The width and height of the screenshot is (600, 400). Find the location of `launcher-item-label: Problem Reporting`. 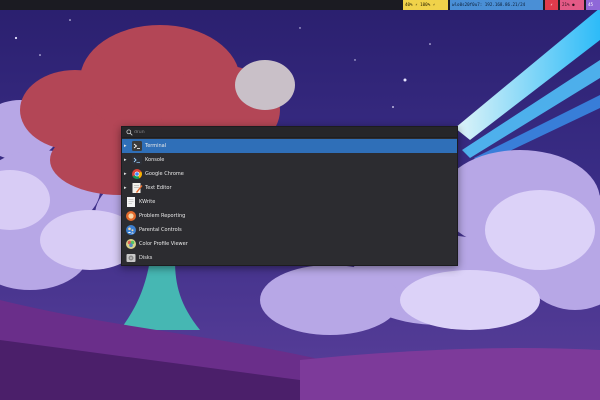

launcher-item-label: Problem Reporting is located at coordinates (162, 216).